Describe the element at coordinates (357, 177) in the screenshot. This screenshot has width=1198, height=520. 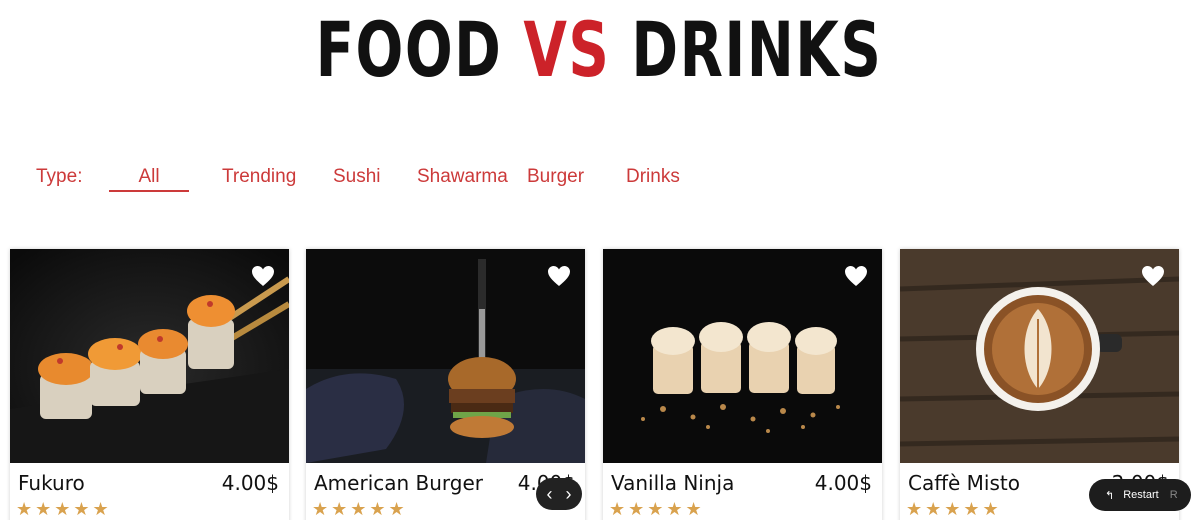
I see `filter-sushi: Sushi` at that location.